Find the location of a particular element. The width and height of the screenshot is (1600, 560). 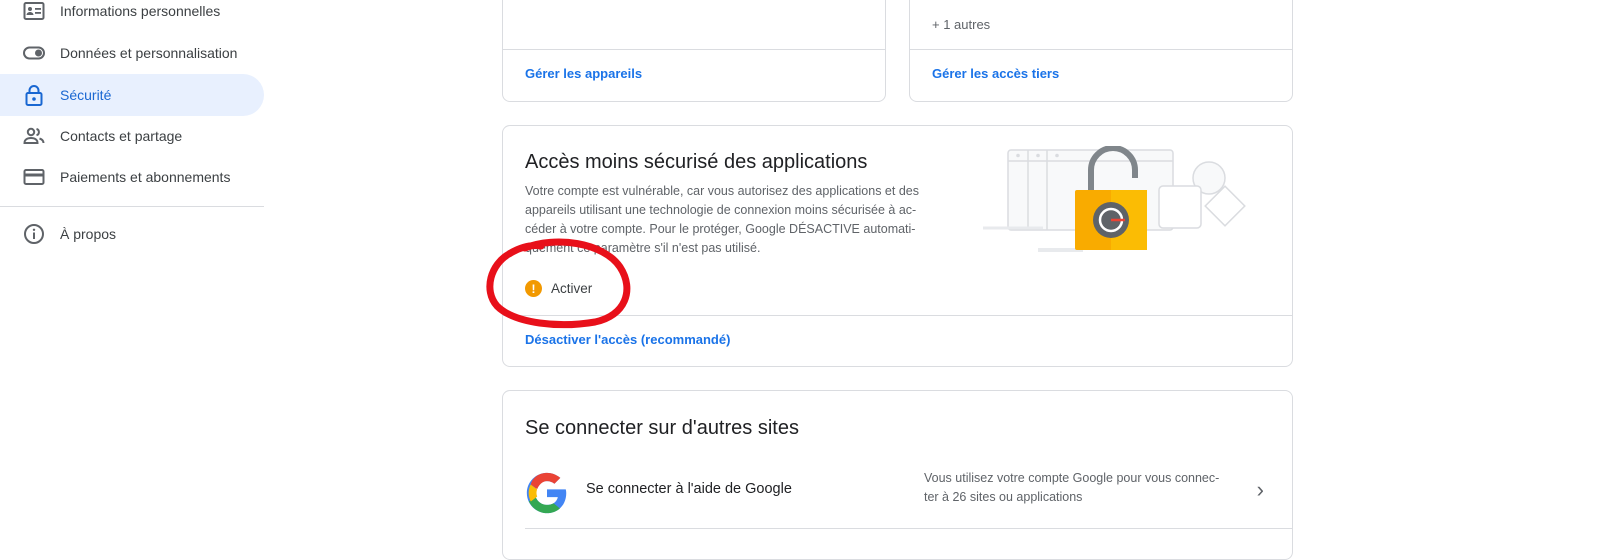

sidebar-item-data-personalization: Données et personnalisation is located at coordinates (132, 53).